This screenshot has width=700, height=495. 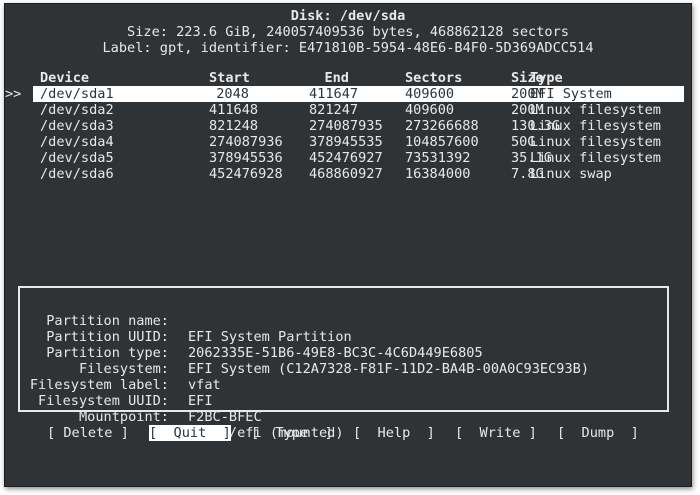 I want to click on cell-end: 452476927, so click(x=346, y=158).